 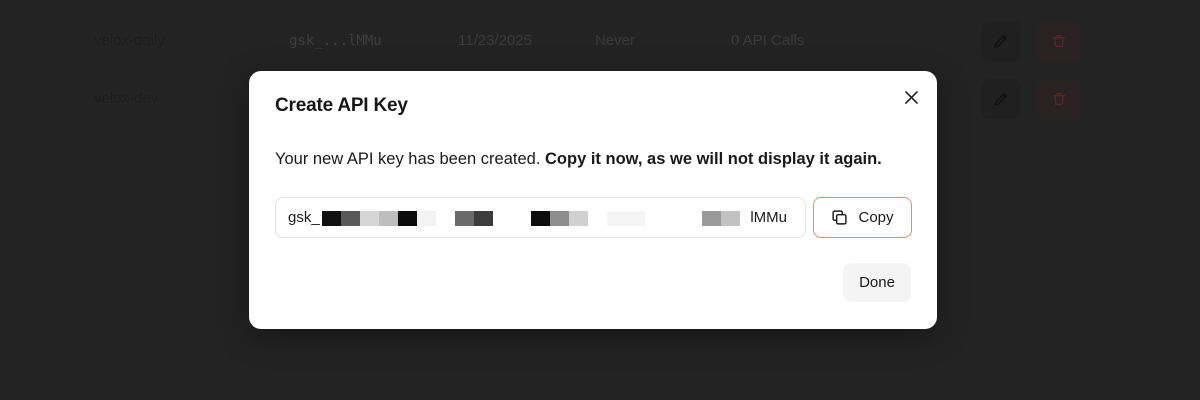 I want to click on copy-label: Copy, so click(x=876, y=217).